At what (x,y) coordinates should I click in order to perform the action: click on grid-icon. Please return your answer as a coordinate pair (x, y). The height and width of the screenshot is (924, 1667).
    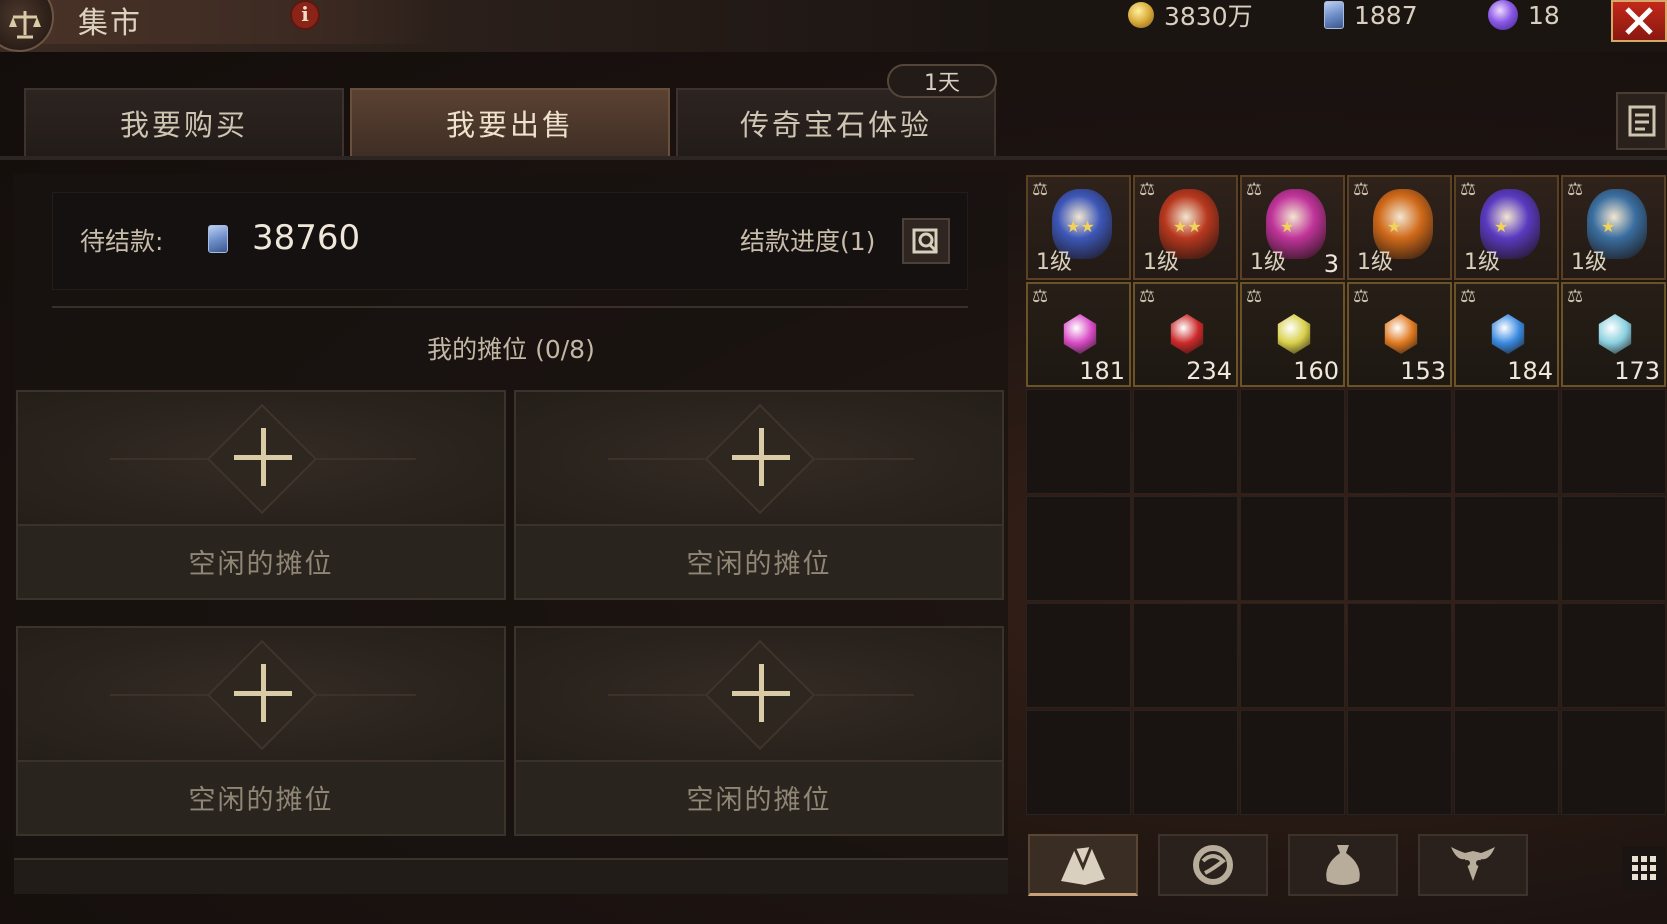
    Looking at the image, I should click on (1644, 868).